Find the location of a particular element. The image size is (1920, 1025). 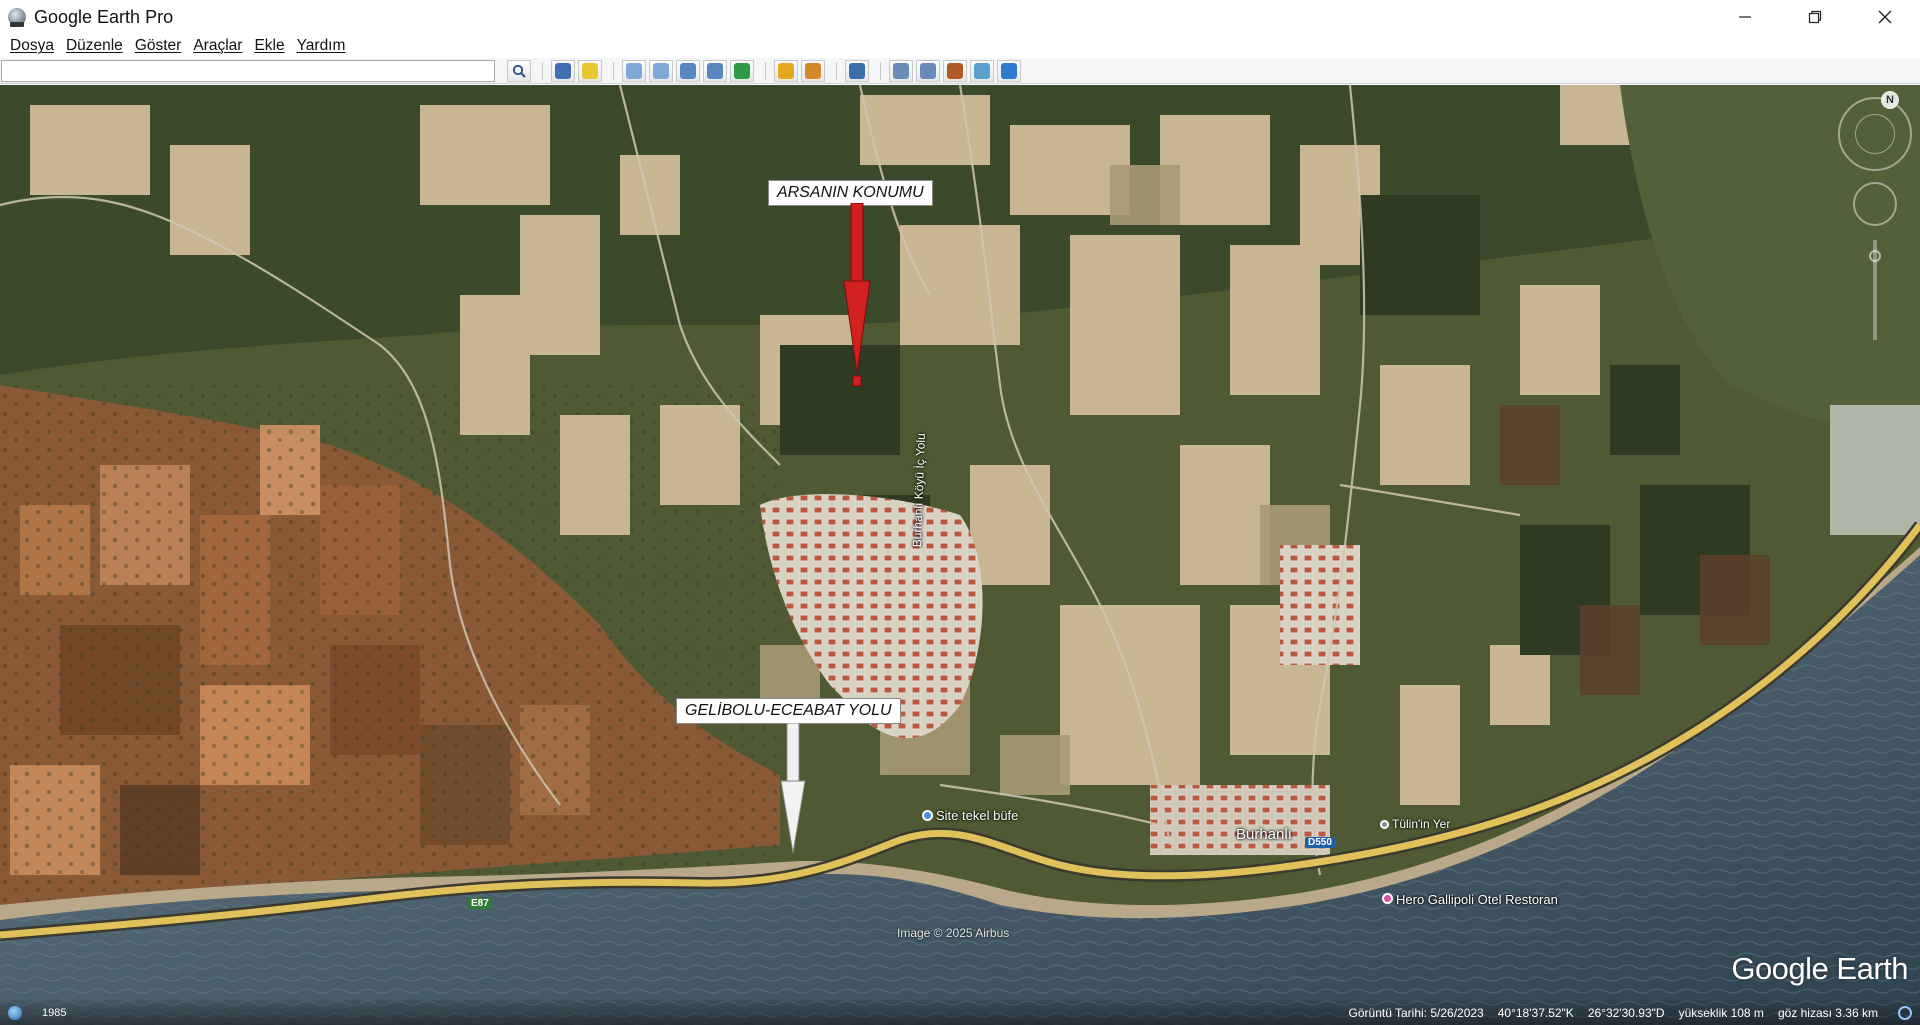

imagery-credit: Image © 2025 Airbus is located at coordinates (953, 933).